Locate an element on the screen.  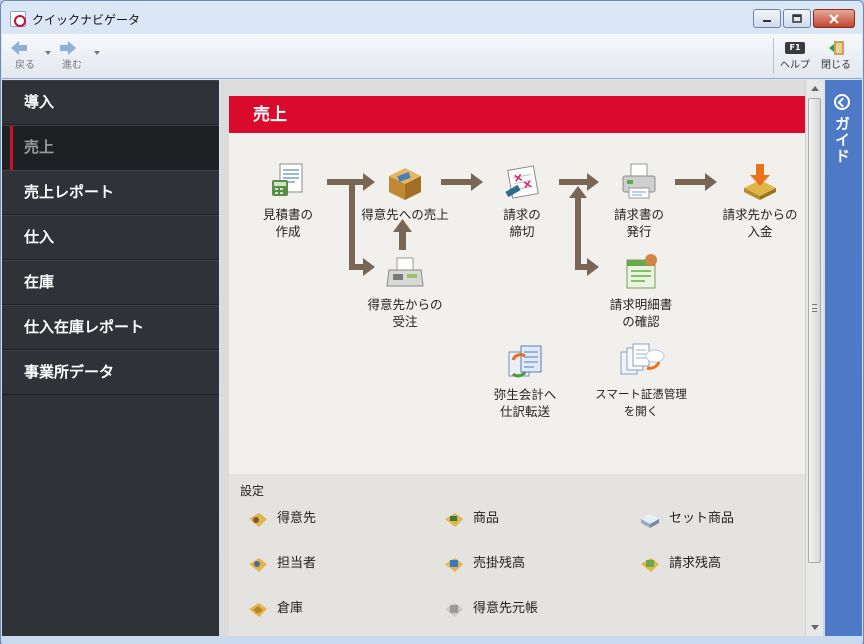
flow-node-sales-to-customer: 得意先への売上 is located at coordinates (405, 192).